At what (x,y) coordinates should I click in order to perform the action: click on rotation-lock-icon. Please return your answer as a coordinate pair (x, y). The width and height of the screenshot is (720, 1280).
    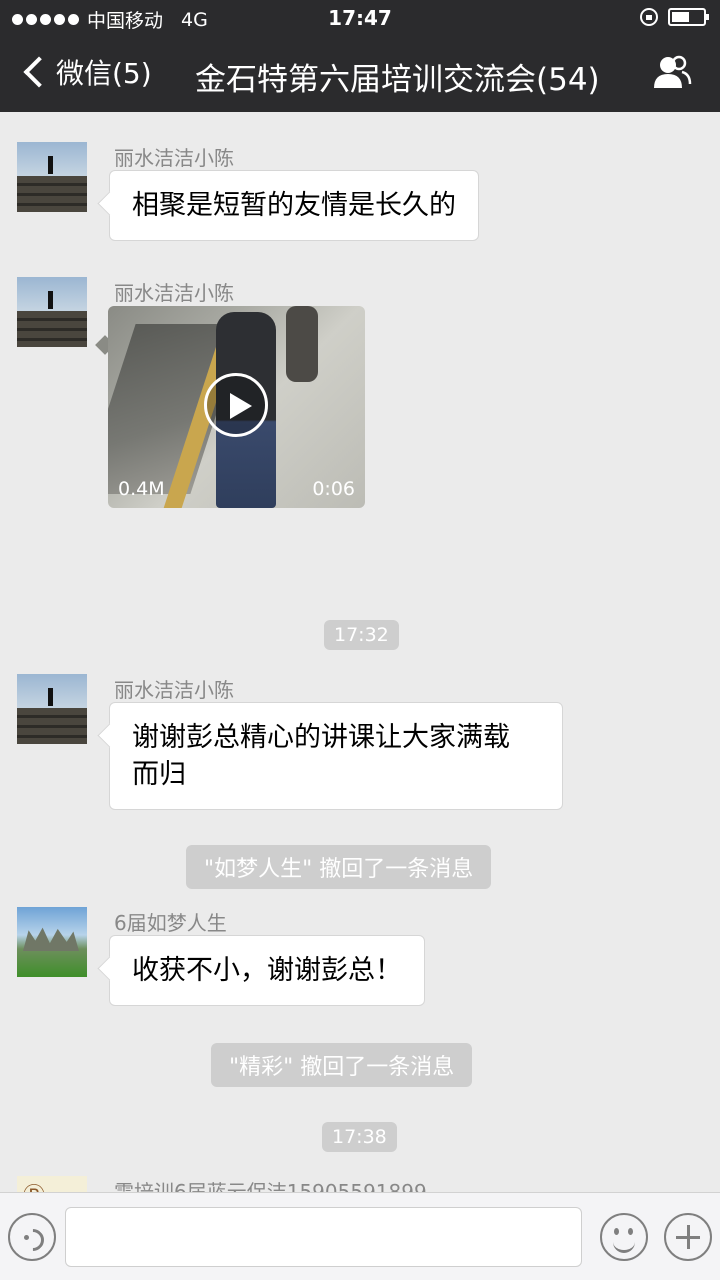
    Looking at the image, I should click on (649, 17).